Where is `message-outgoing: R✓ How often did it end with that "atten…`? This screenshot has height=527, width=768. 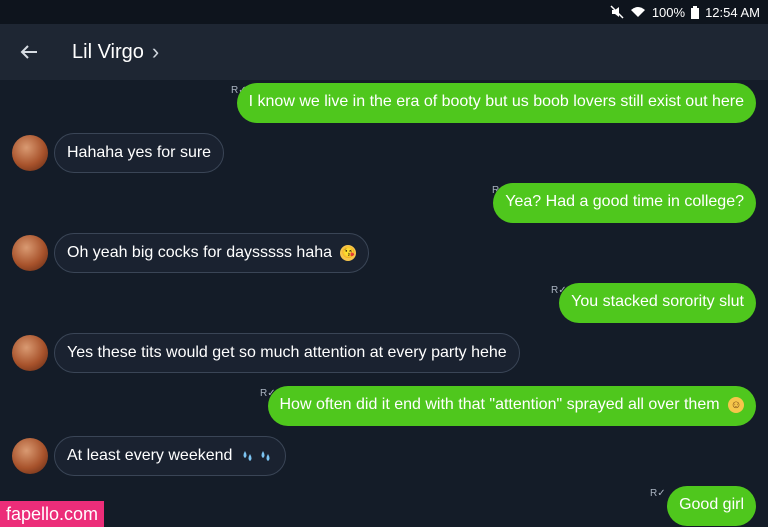 message-outgoing: R✓ How often did it end with that "atten… is located at coordinates (384, 408).